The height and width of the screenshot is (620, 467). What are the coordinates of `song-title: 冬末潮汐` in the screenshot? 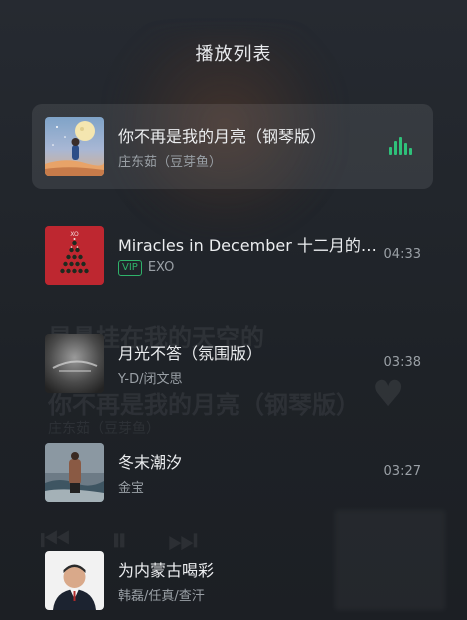 It's located at (150, 462).